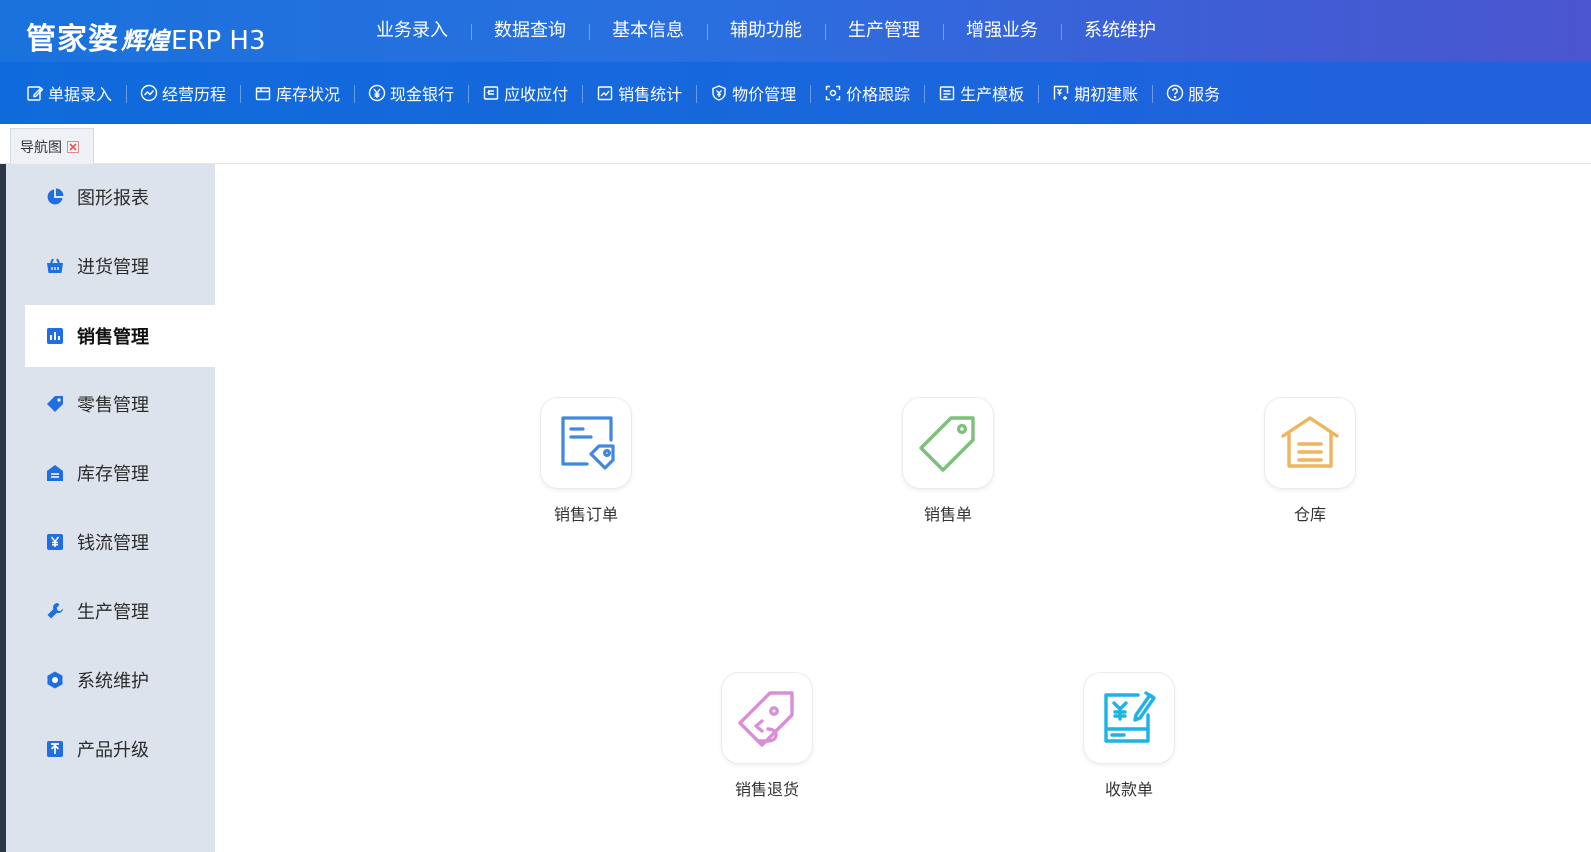  I want to click on toolbar-service: 服务, so click(1193, 93).